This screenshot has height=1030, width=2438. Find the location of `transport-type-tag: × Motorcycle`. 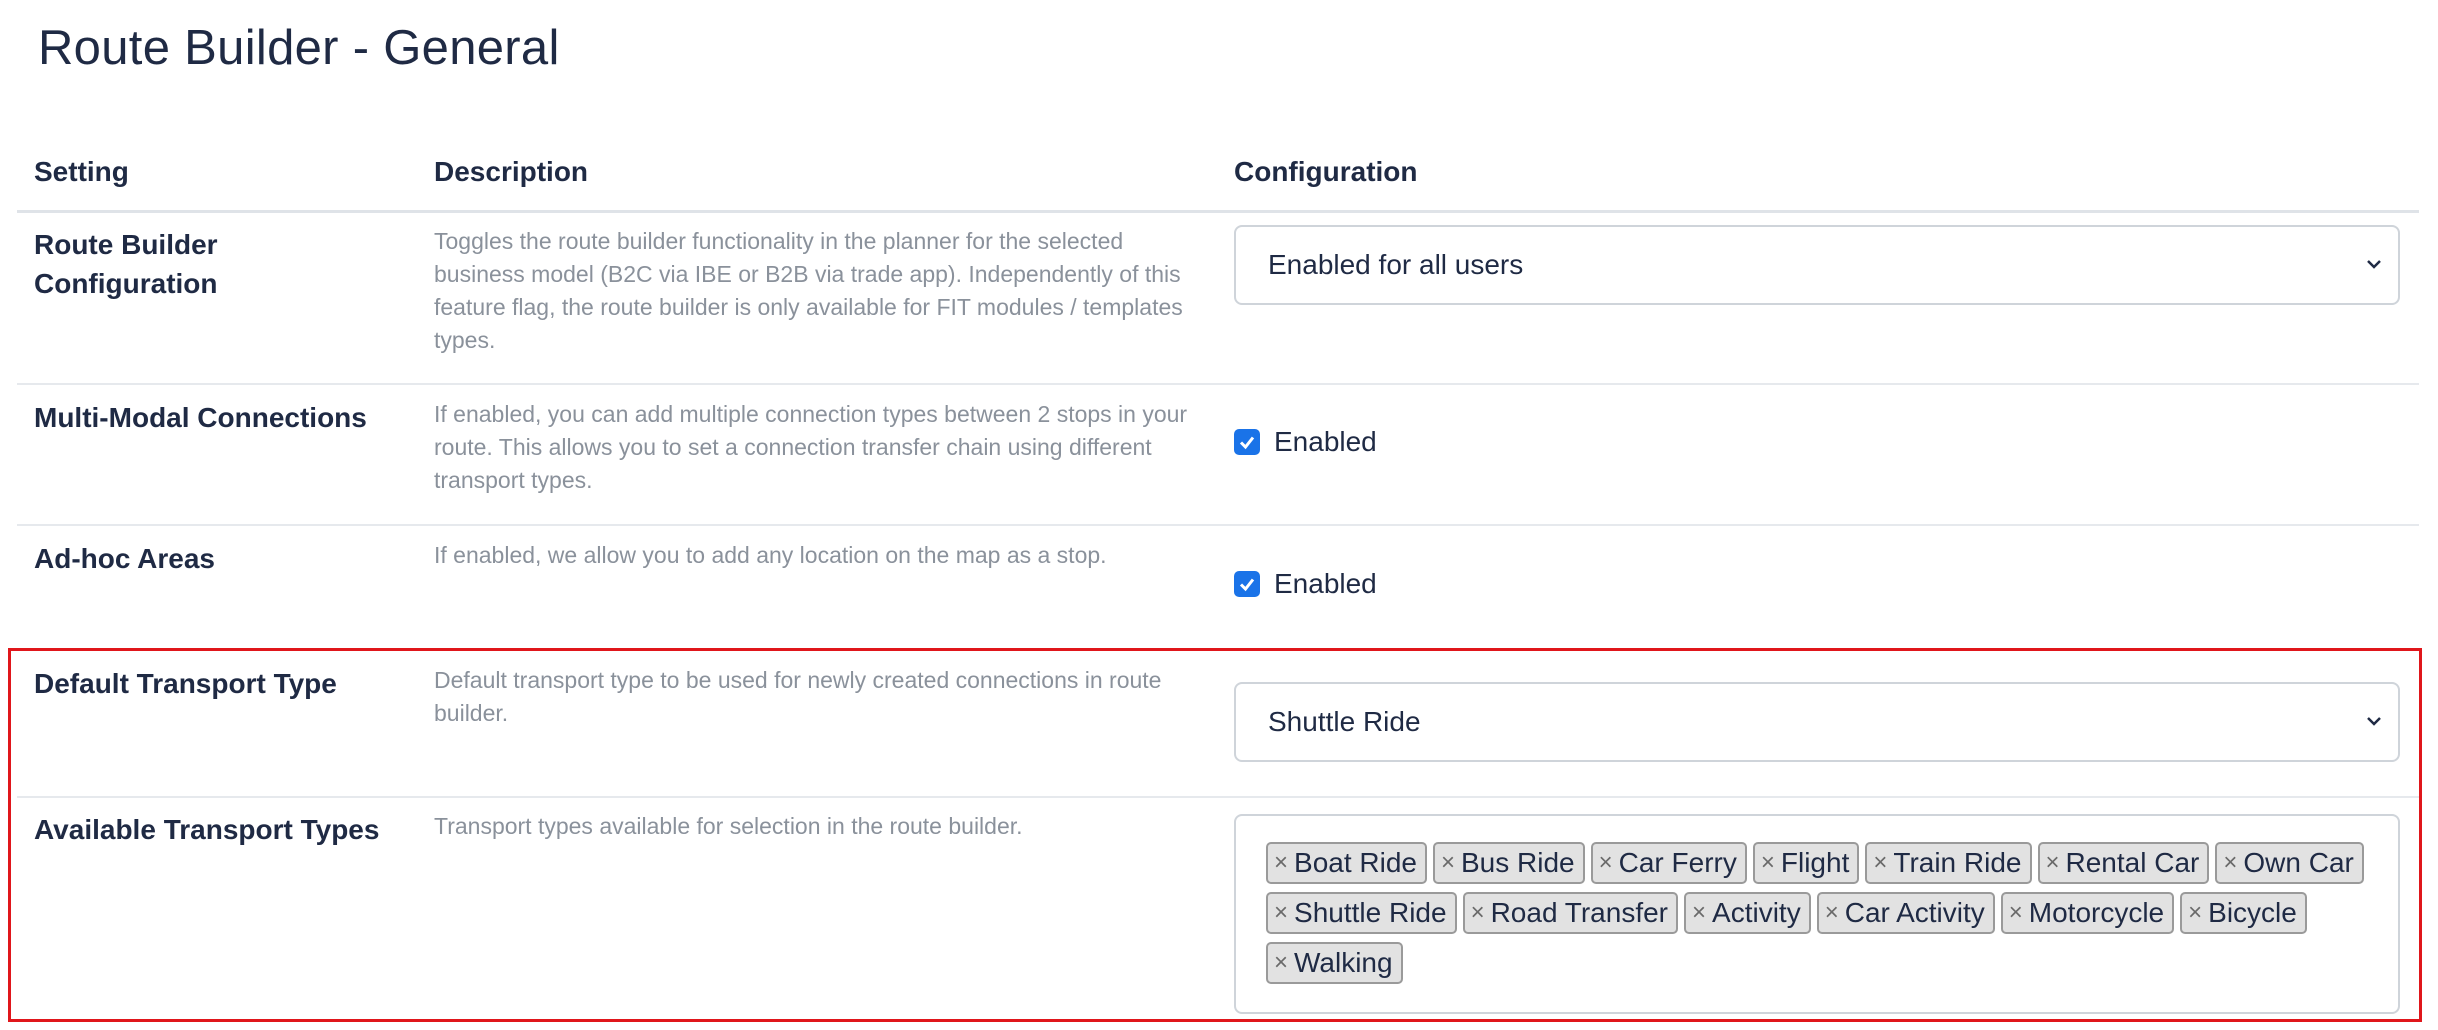

transport-type-tag: × Motorcycle is located at coordinates (2087, 913).